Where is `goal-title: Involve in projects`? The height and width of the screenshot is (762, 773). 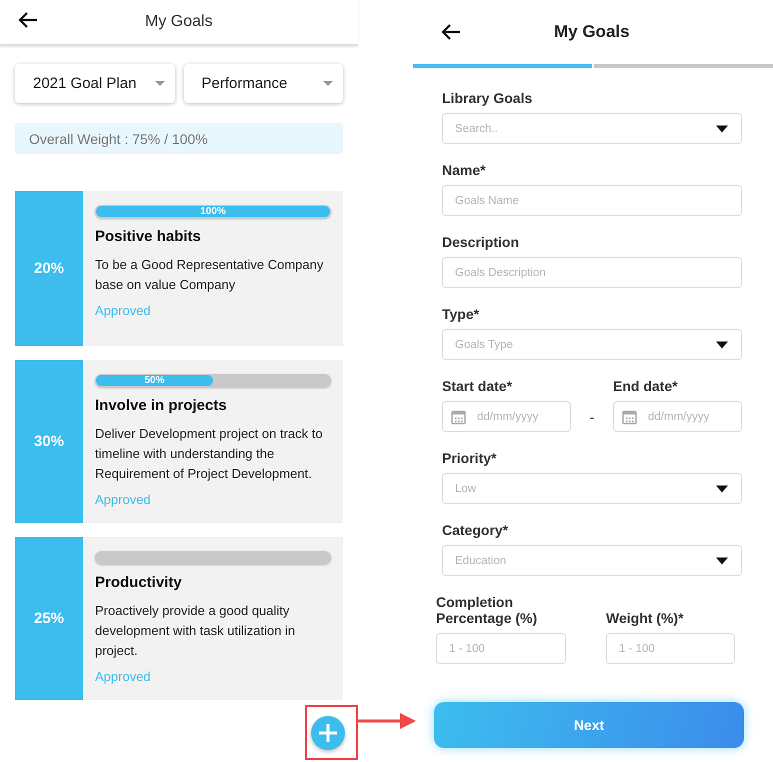 goal-title: Involve in projects is located at coordinates (161, 405).